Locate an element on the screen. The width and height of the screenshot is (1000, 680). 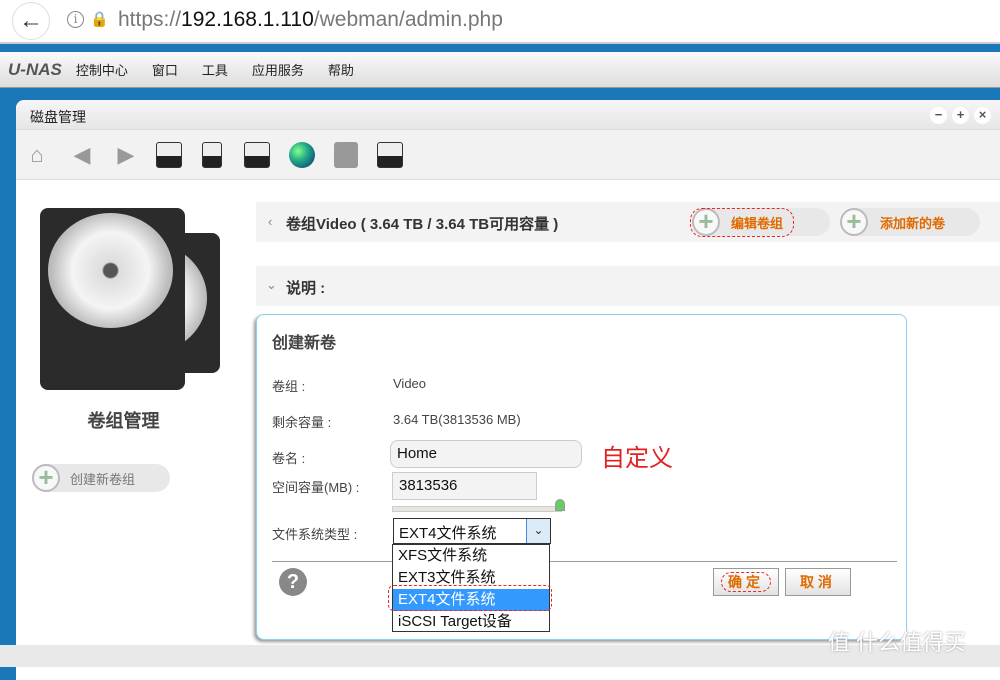
ext4-highlight-annotation is located at coordinates (470, 598).